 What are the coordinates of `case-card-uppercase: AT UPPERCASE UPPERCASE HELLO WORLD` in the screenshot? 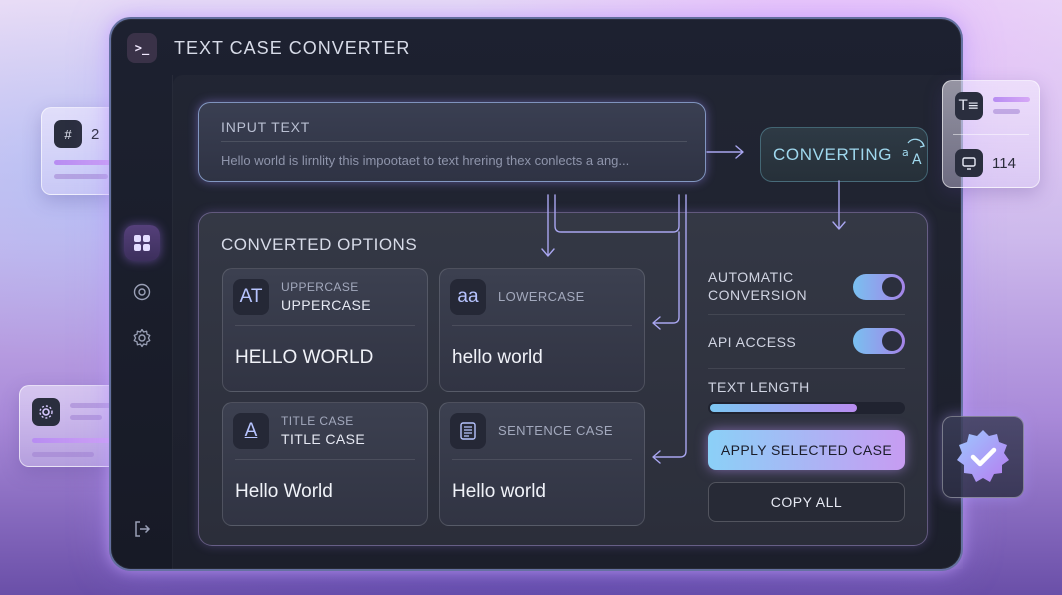 It's located at (325, 330).